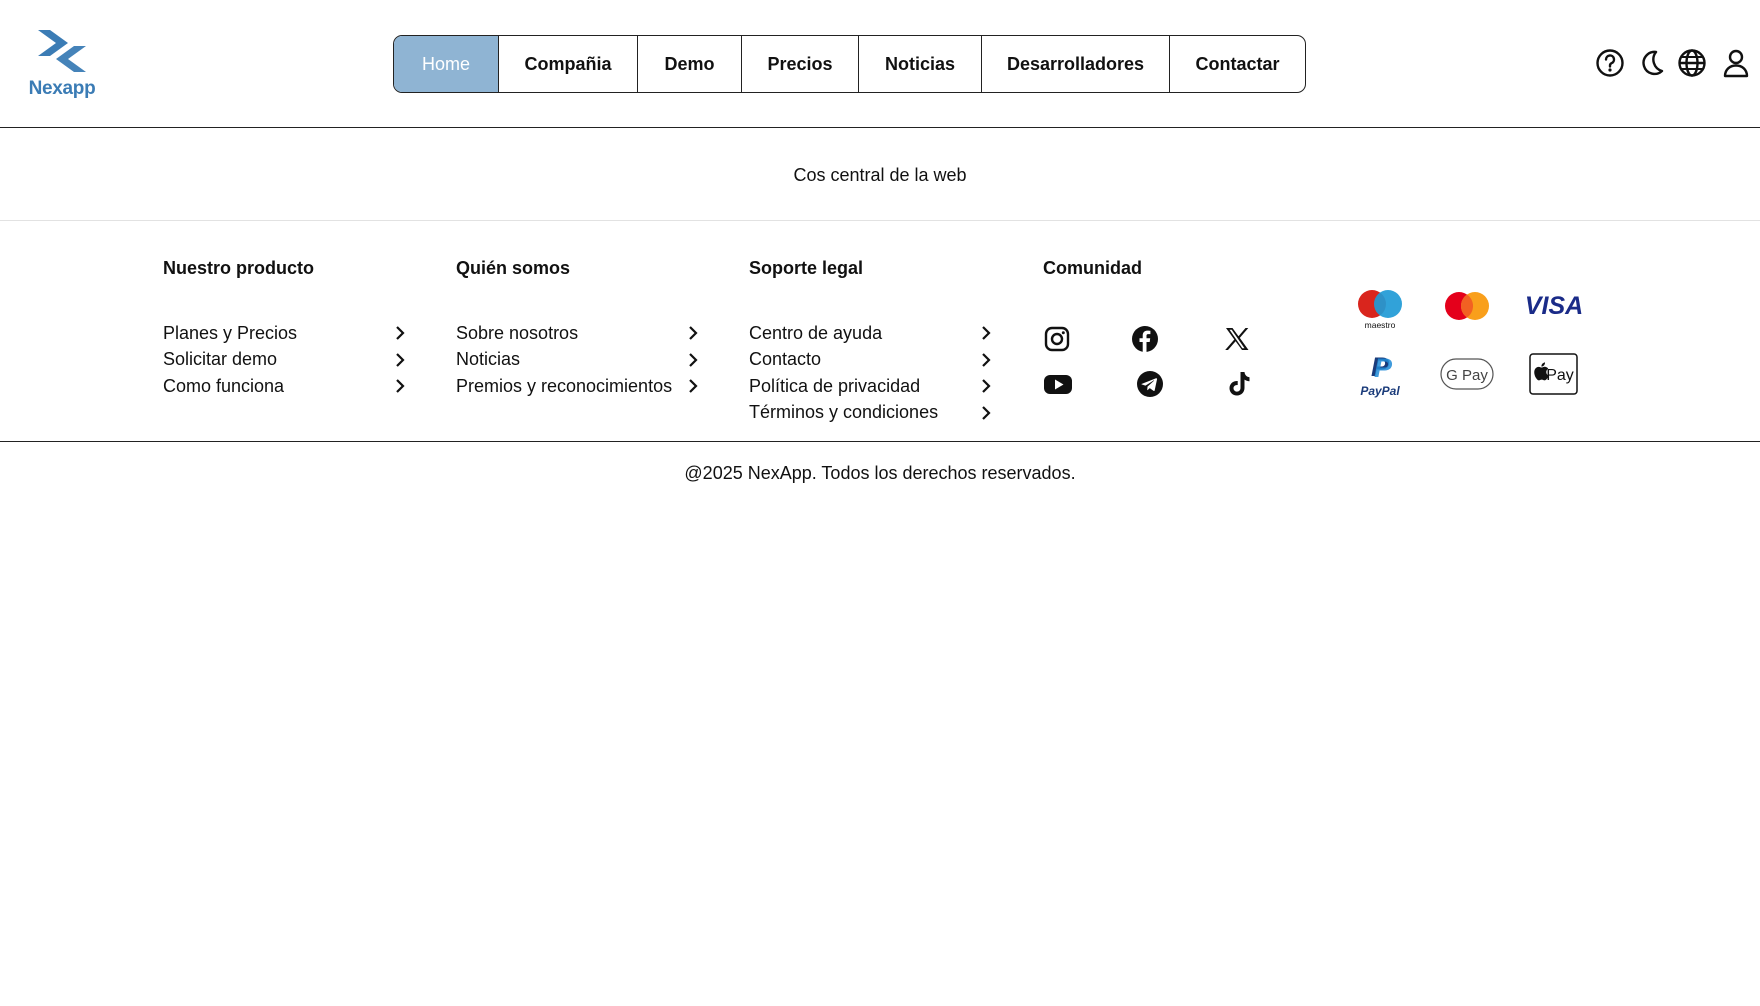 Image resolution: width=1760 pixels, height=1006 pixels. Describe the element at coordinates (1380, 391) in the screenshot. I see `paypal-label: PayPal` at that location.